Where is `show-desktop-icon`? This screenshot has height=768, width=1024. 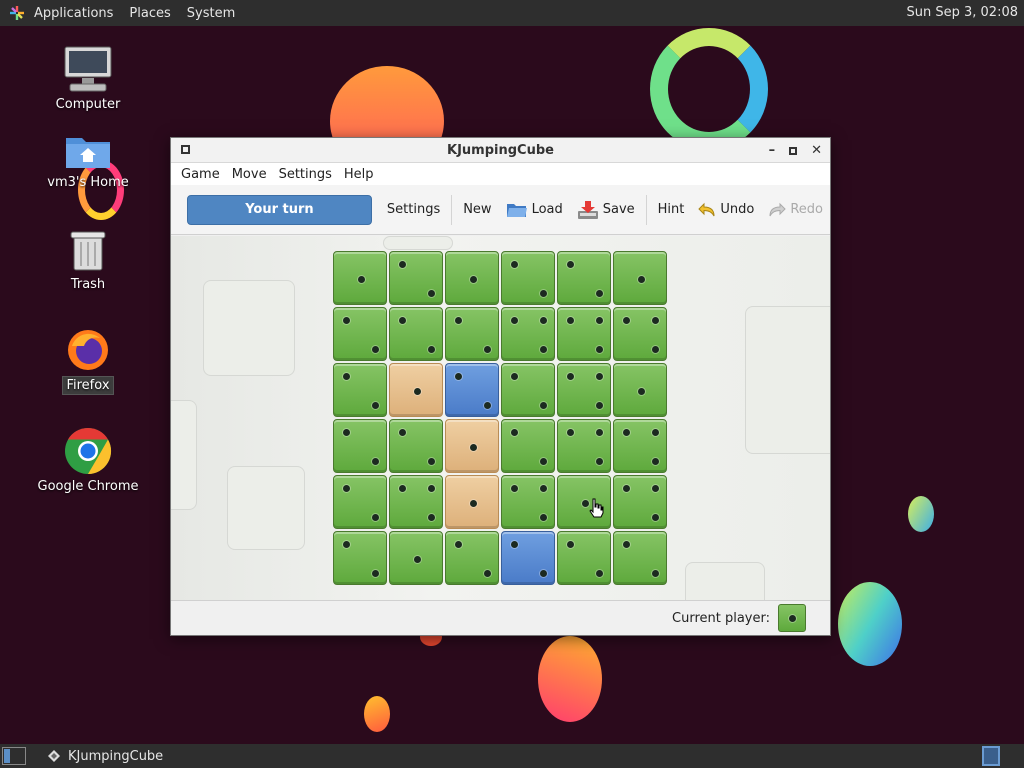 show-desktop-icon is located at coordinates (14, 756).